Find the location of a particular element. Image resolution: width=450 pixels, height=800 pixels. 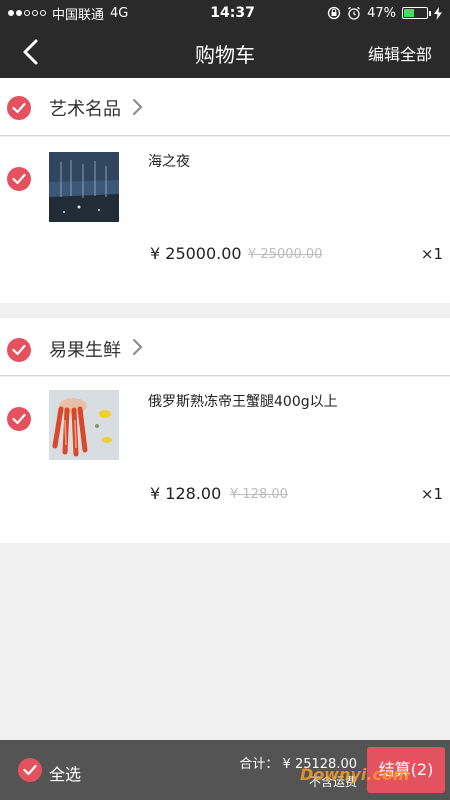

store-header: 易果生鲜 is located at coordinates (225, 347).